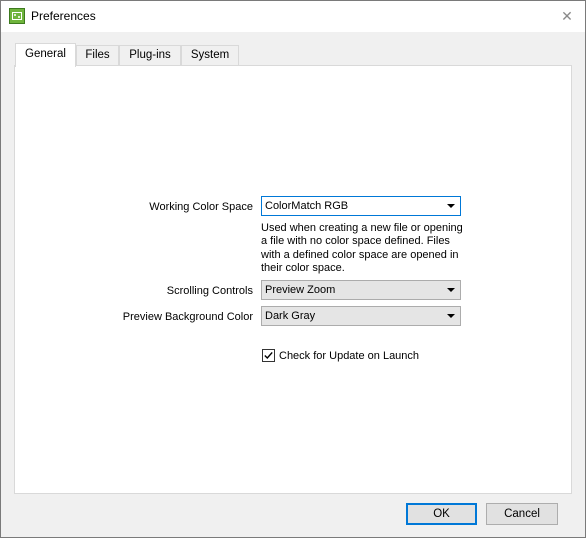 The image size is (586, 538). Describe the element at coordinates (63, 16) in the screenshot. I see `window-title: Preferences` at that location.